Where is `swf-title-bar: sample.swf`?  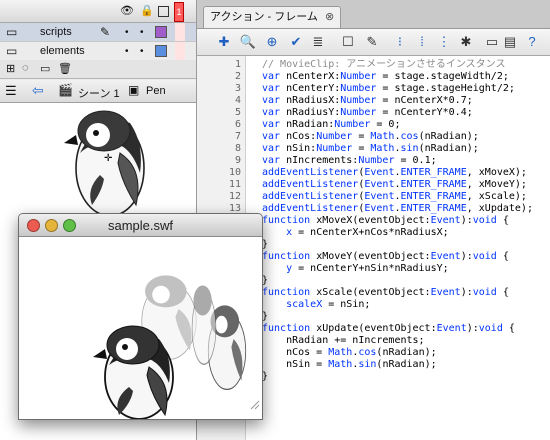
swf-title-bar: sample.swf is located at coordinates (140, 225).